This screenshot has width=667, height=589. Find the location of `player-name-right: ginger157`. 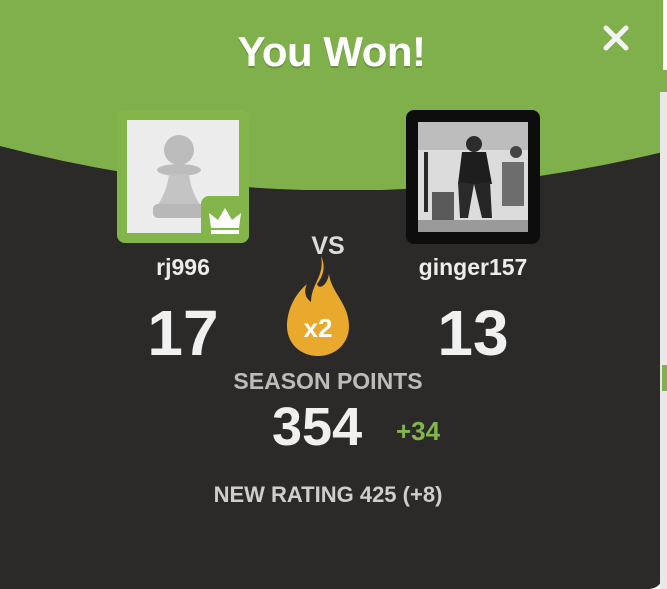

player-name-right: ginger157 is located at coordinates (473, 267).